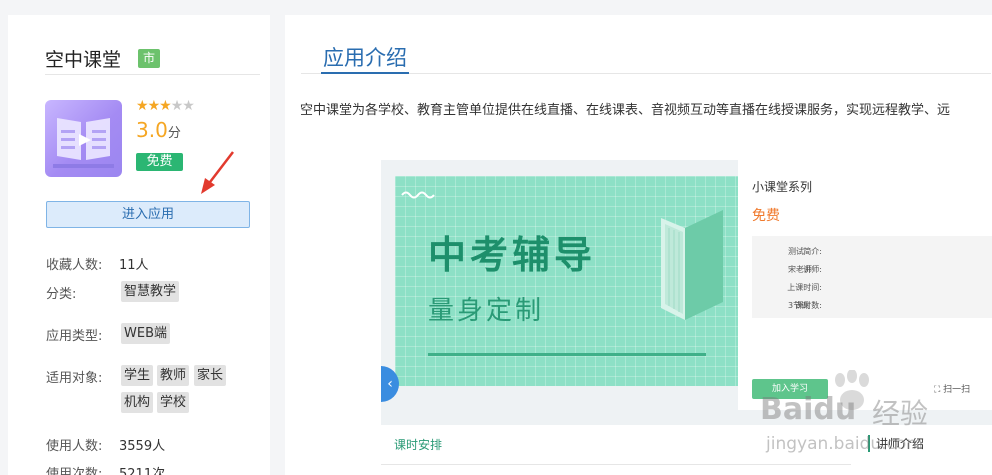 The height and width of the screenshot is (475, 992). Describe the element at coordinates (137, 375) in the screenshot. I see `audience-tag: 学生` at that location.